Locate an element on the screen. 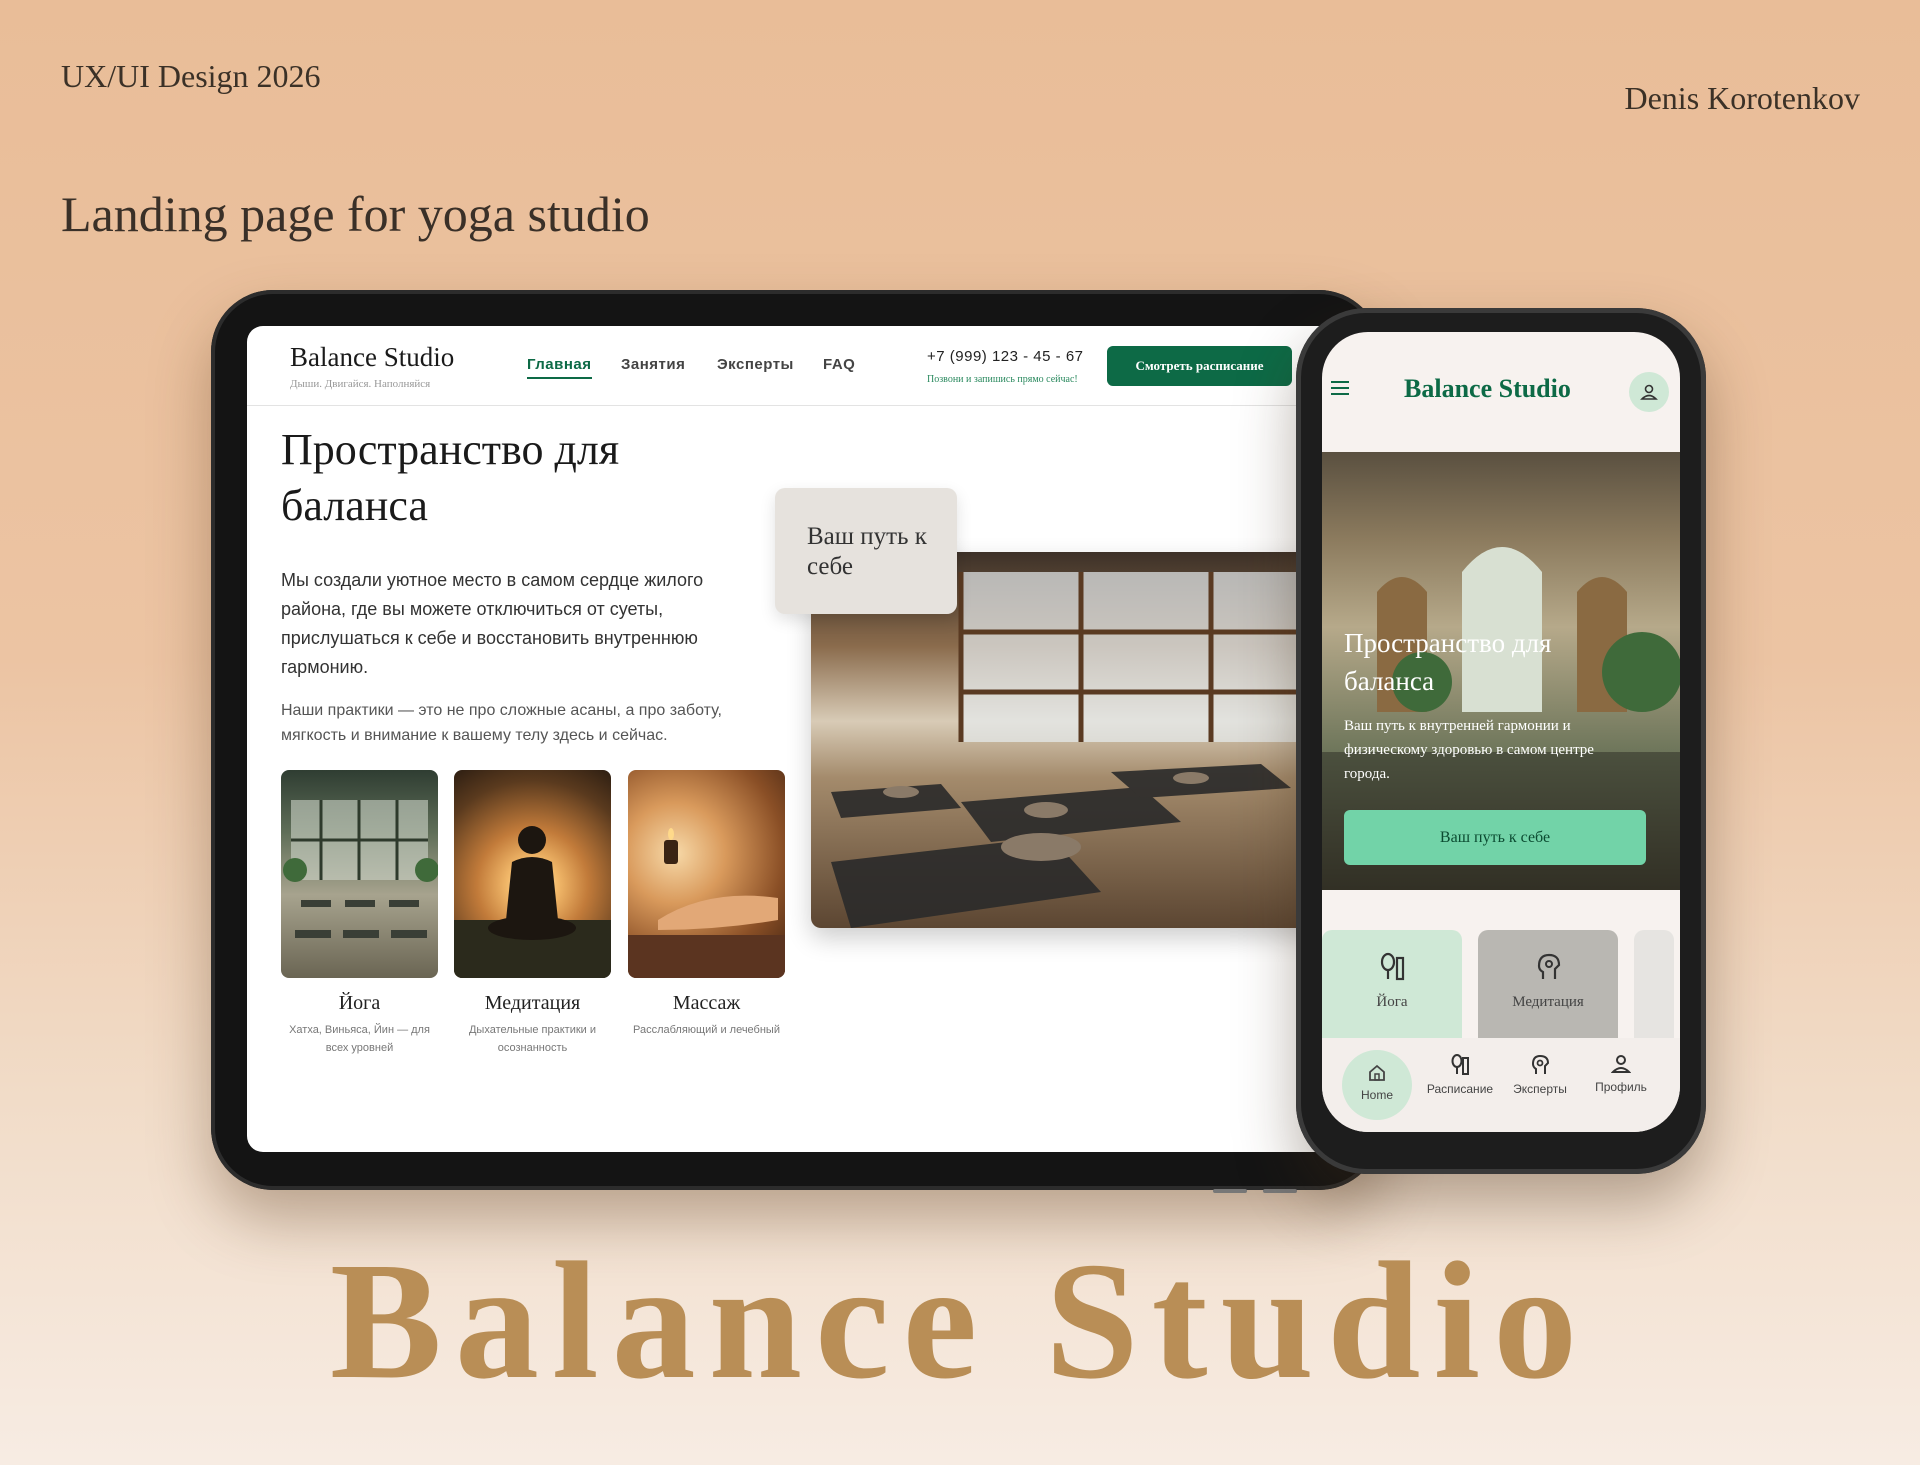  design-year-label: UX/UI Design 2026 is located at coordinates (191, 76).